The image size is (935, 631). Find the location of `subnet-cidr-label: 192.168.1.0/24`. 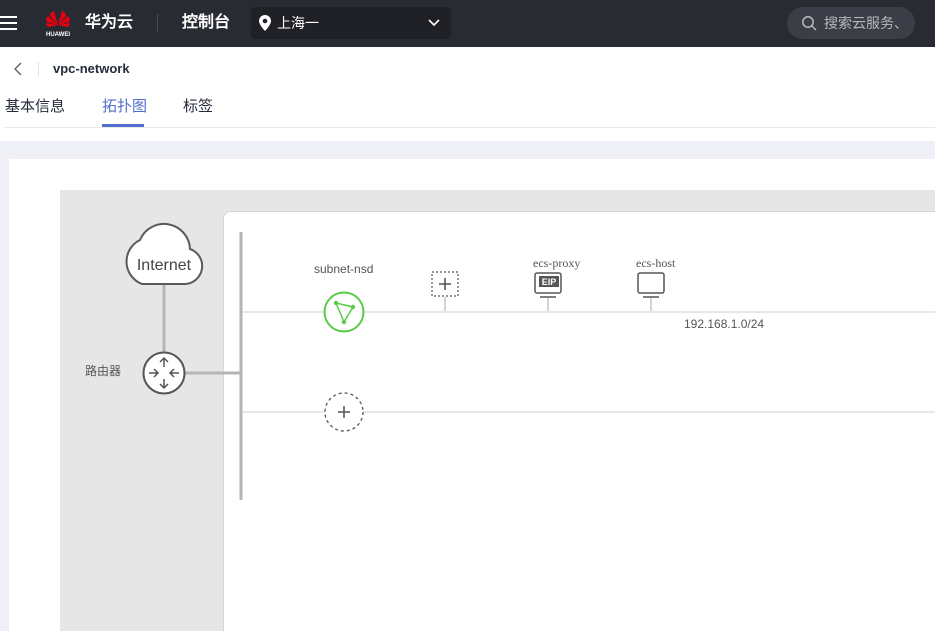

subnet-cidr-label: 192.168.1.0/24 is located at coordinates (724, 324).